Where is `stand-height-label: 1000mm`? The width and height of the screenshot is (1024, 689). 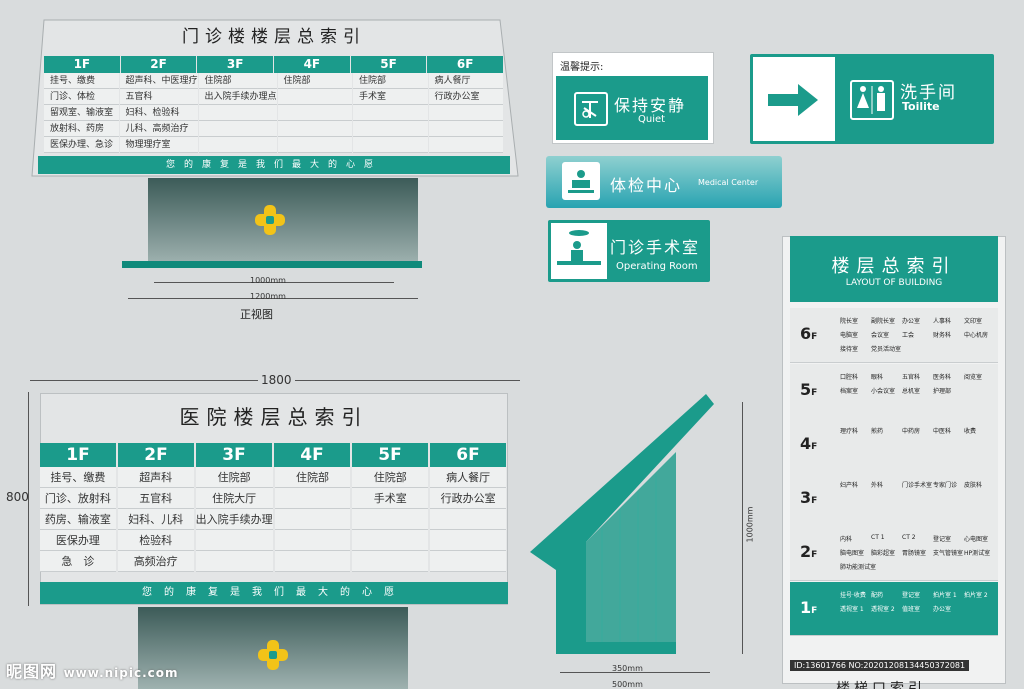 stand-height-label: 1000mm is located at coordinates (750, 524).